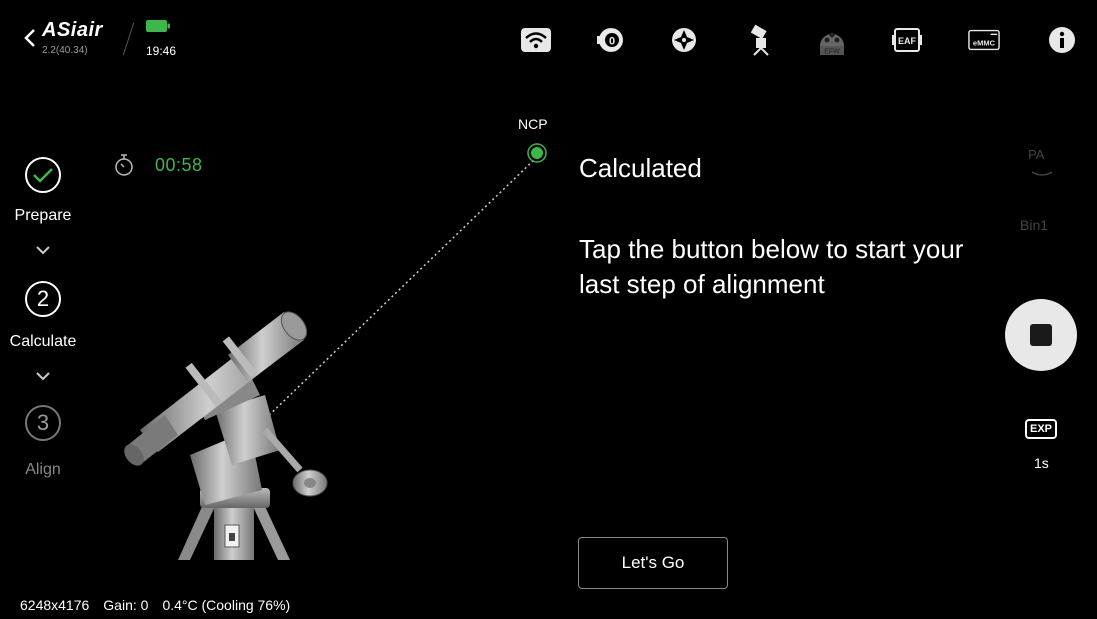 Image resolution: width=1097 pixels, height=619 pixels. I want to click on clock-time: 19:46, so click(161, 51).